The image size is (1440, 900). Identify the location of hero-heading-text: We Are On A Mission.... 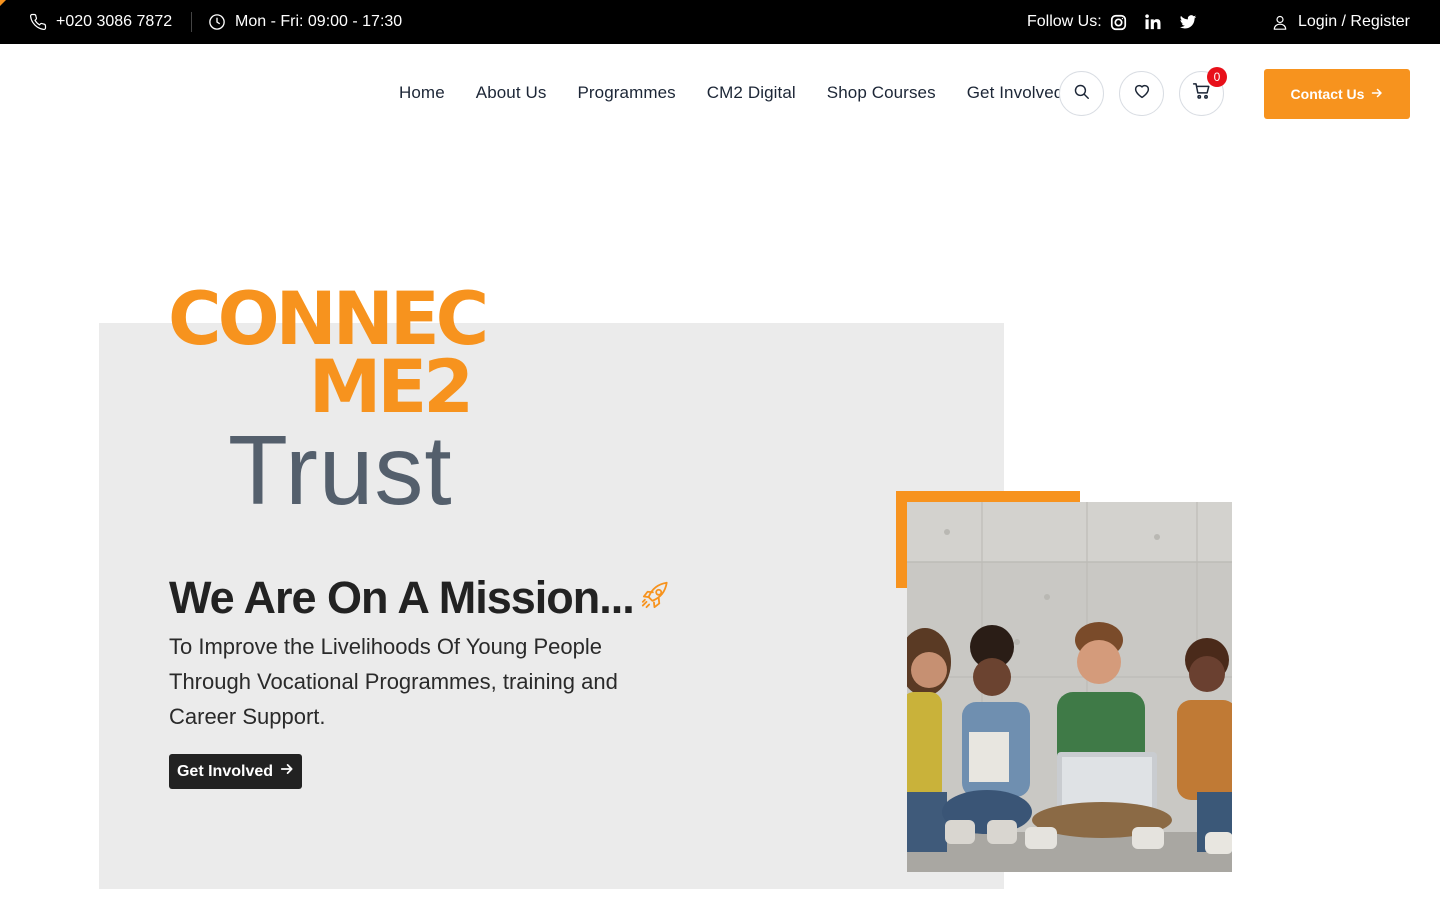
(402, 597).